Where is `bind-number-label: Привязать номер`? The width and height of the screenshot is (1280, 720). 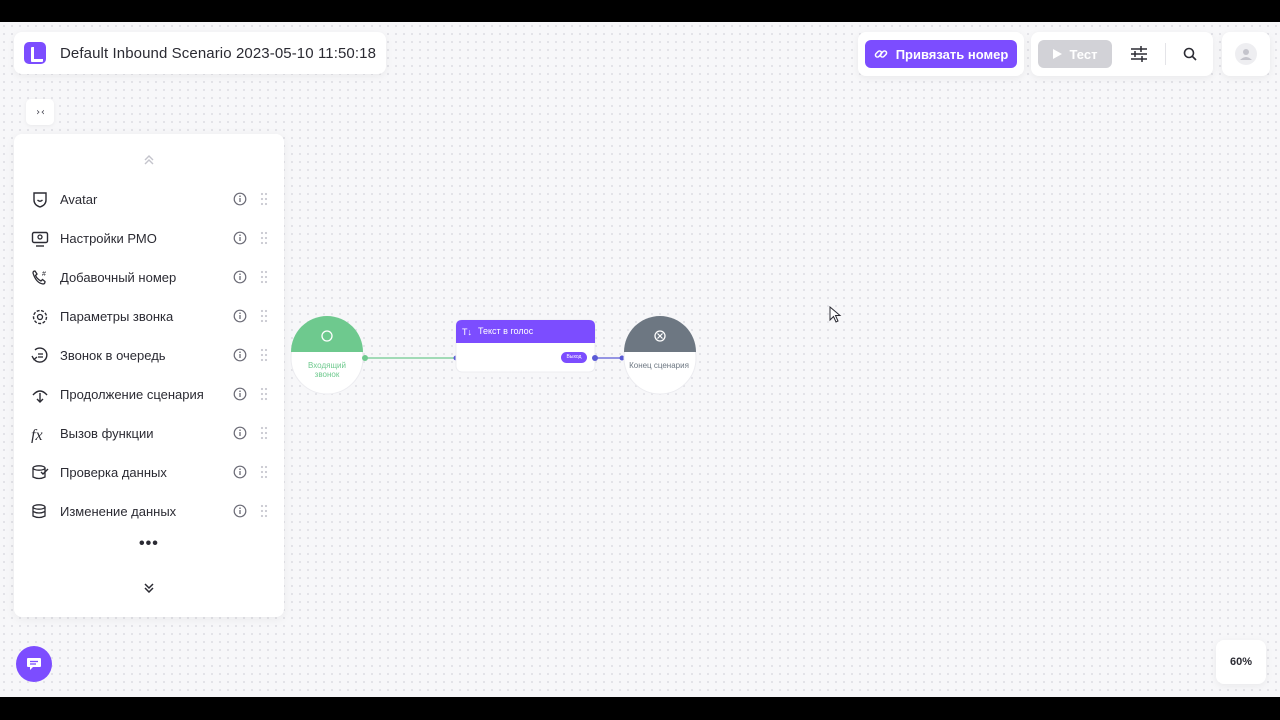
bind-number-label: Привязать номер is located at coordinates (952, 54).